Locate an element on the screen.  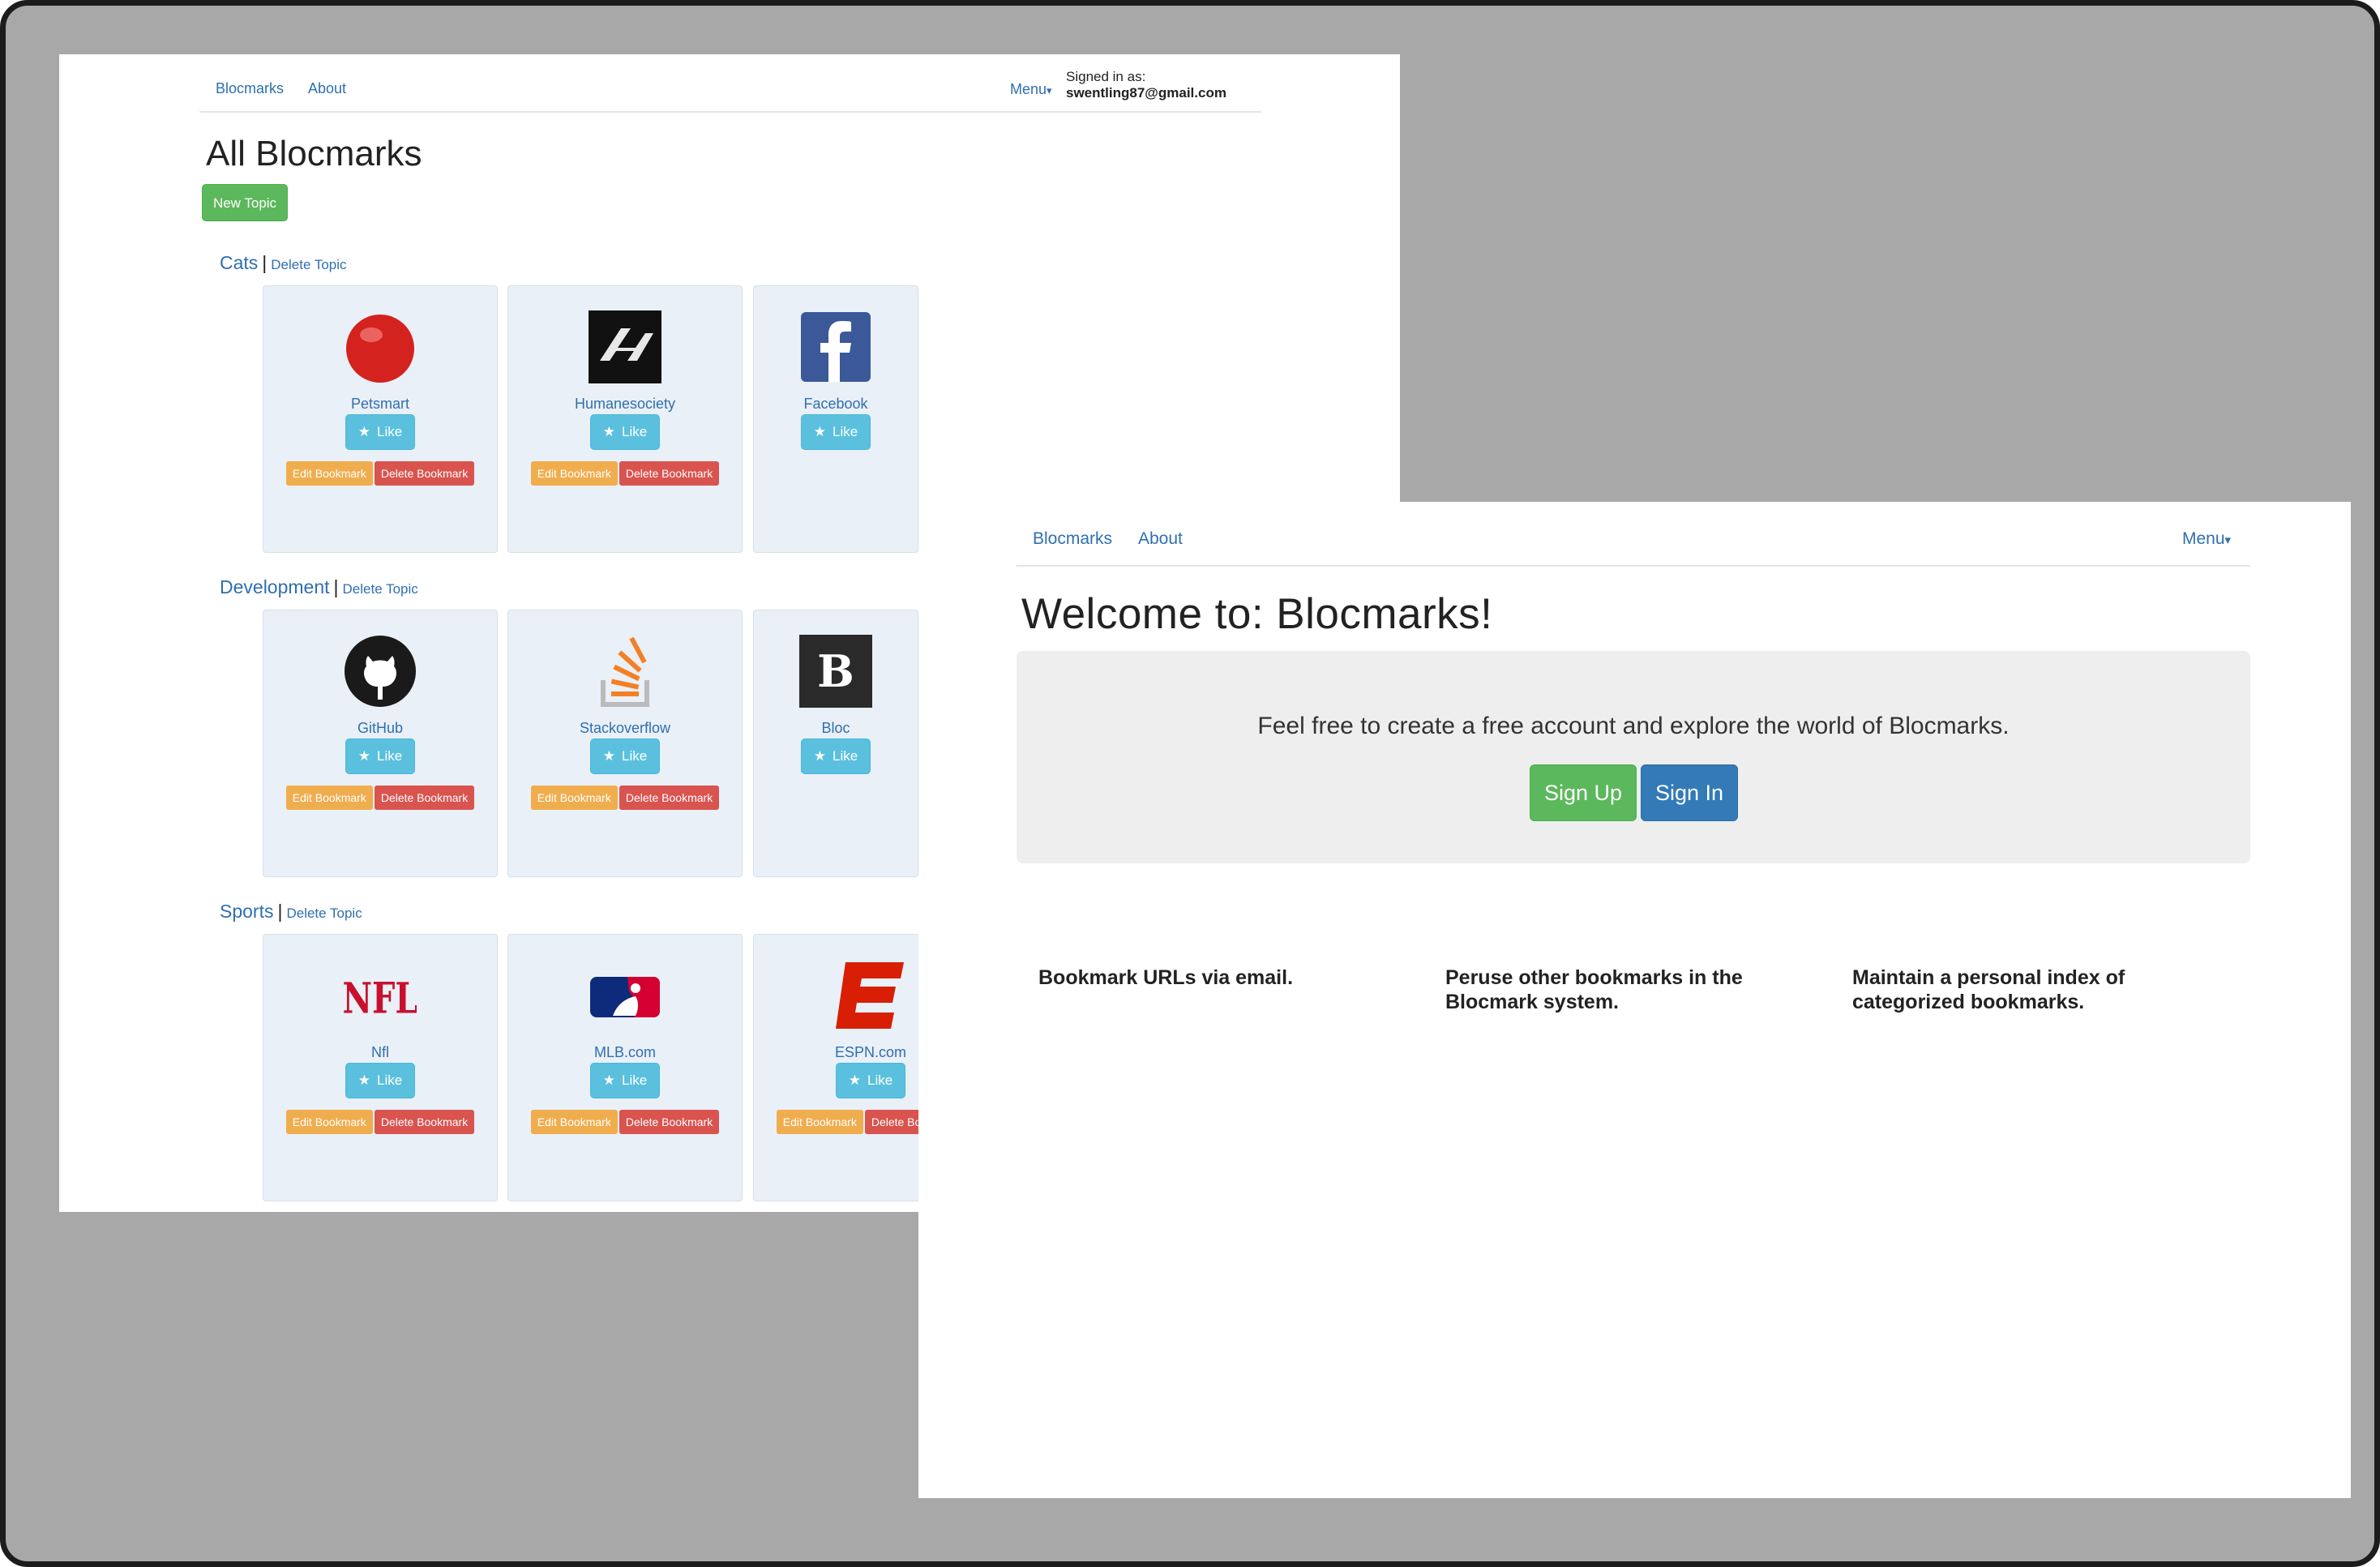
signed-in-status: Signed in as: swentling87@gmail.com is located at coordinates (1164, 85).